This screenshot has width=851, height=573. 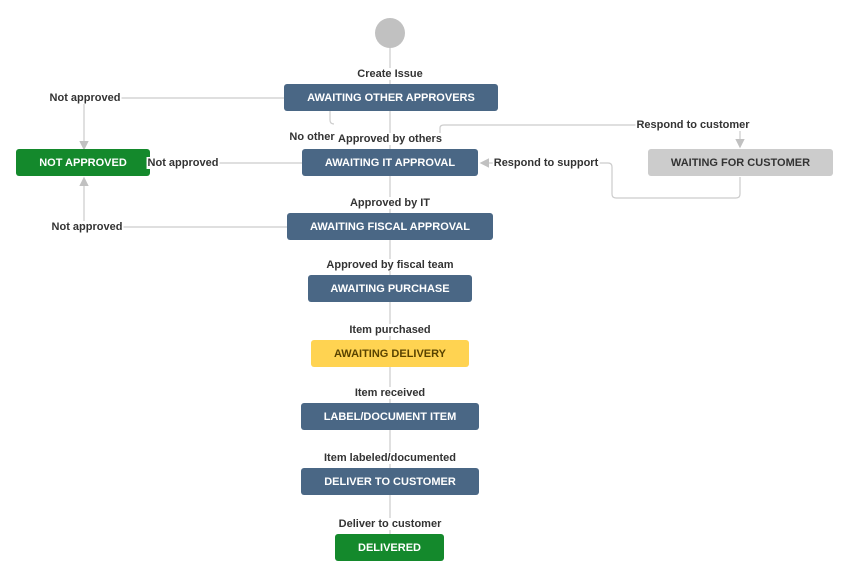 I want to click on status-waiting-for-customer: WAITING FOR CUSTOMER, so click(x=740, y=162).